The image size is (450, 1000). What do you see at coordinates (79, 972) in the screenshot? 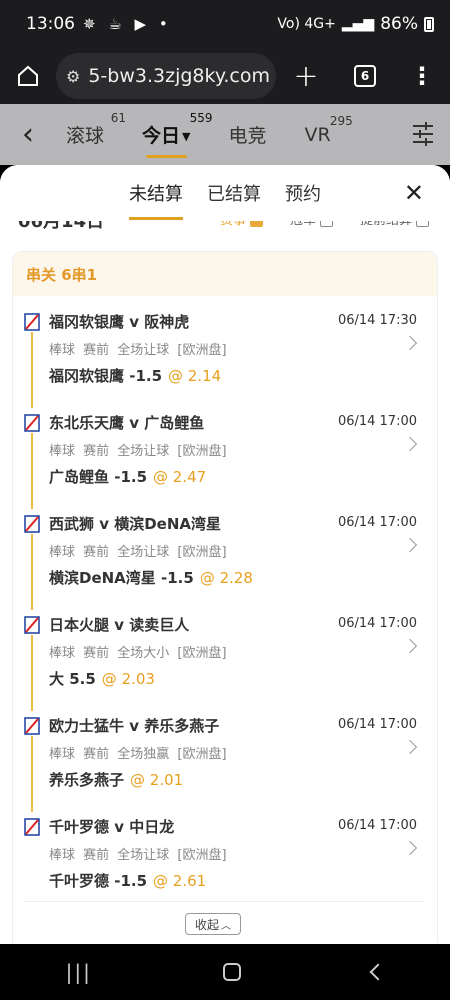
I see `recents-icon: |||` at bounding box center [79, 972].